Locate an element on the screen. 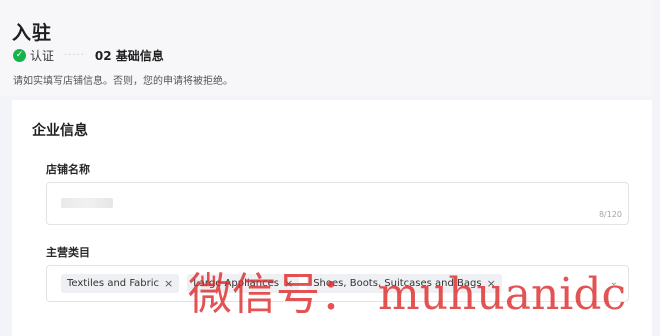 The height and width of the screenshot is (336, 660). step-1-label: 认证 is located at coordinates (42, 55).